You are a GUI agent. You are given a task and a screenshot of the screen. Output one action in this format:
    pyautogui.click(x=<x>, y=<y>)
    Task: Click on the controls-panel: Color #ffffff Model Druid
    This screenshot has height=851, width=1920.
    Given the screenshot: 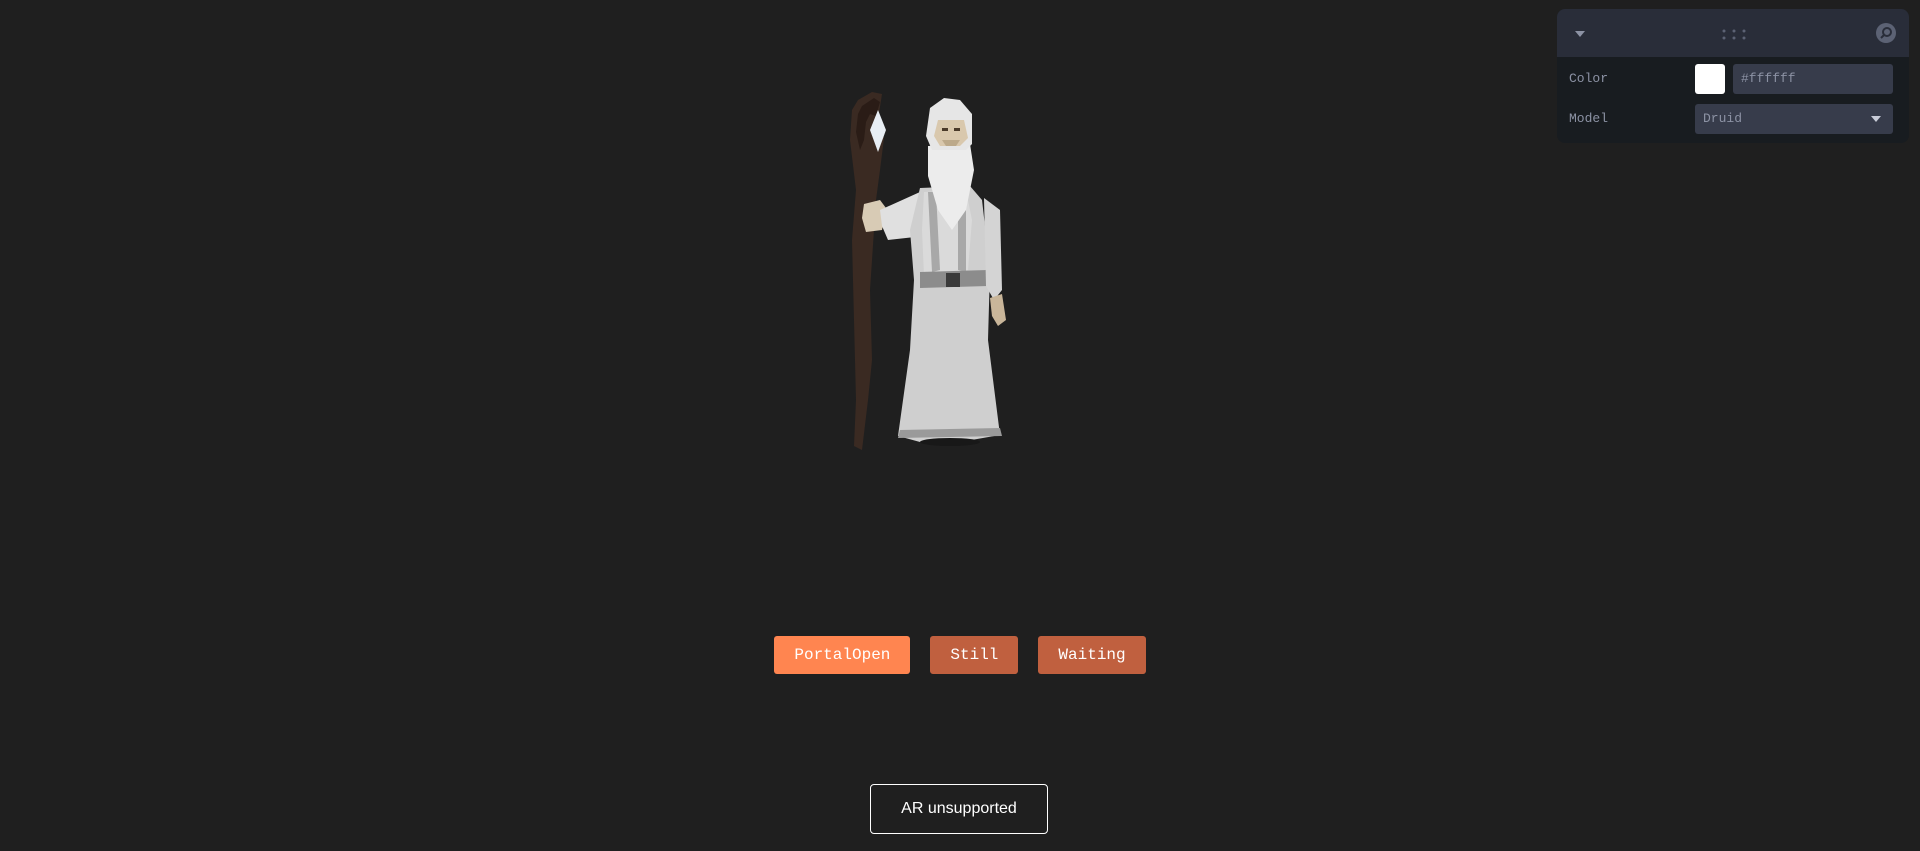 What is the action you would take?
    pyautogui.click(x=1733, y=76)
    